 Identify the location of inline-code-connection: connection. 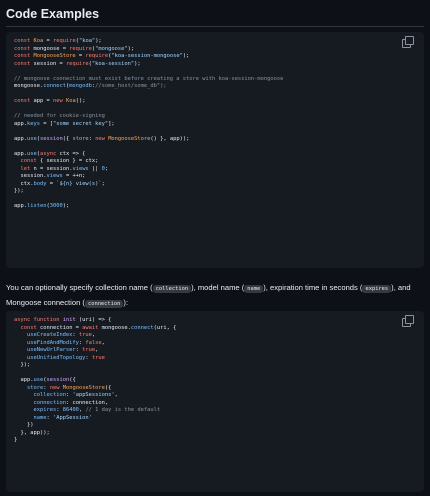
(104, 304).